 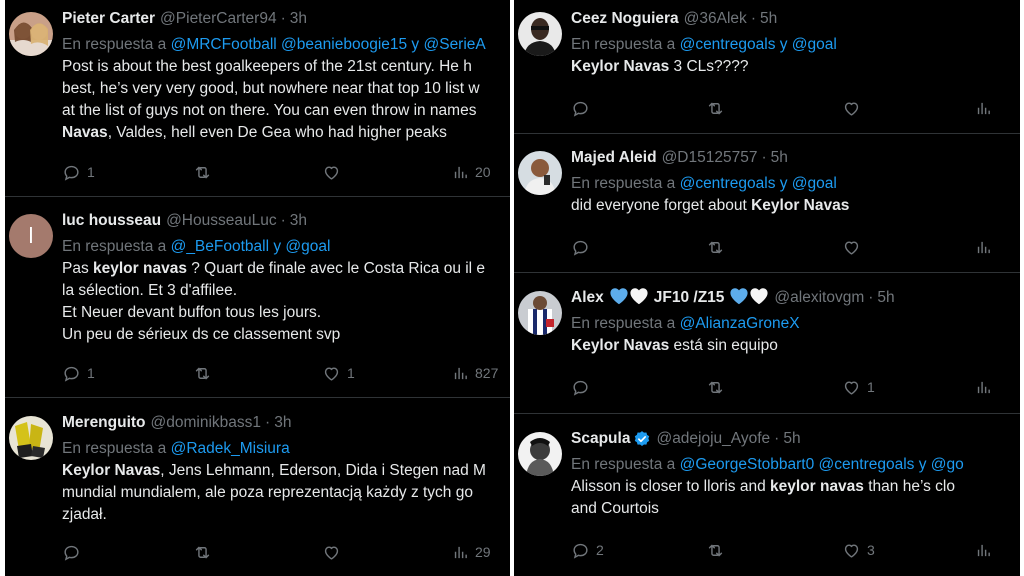 I want to click on reply-count: 2, so click(x=600, y=550).